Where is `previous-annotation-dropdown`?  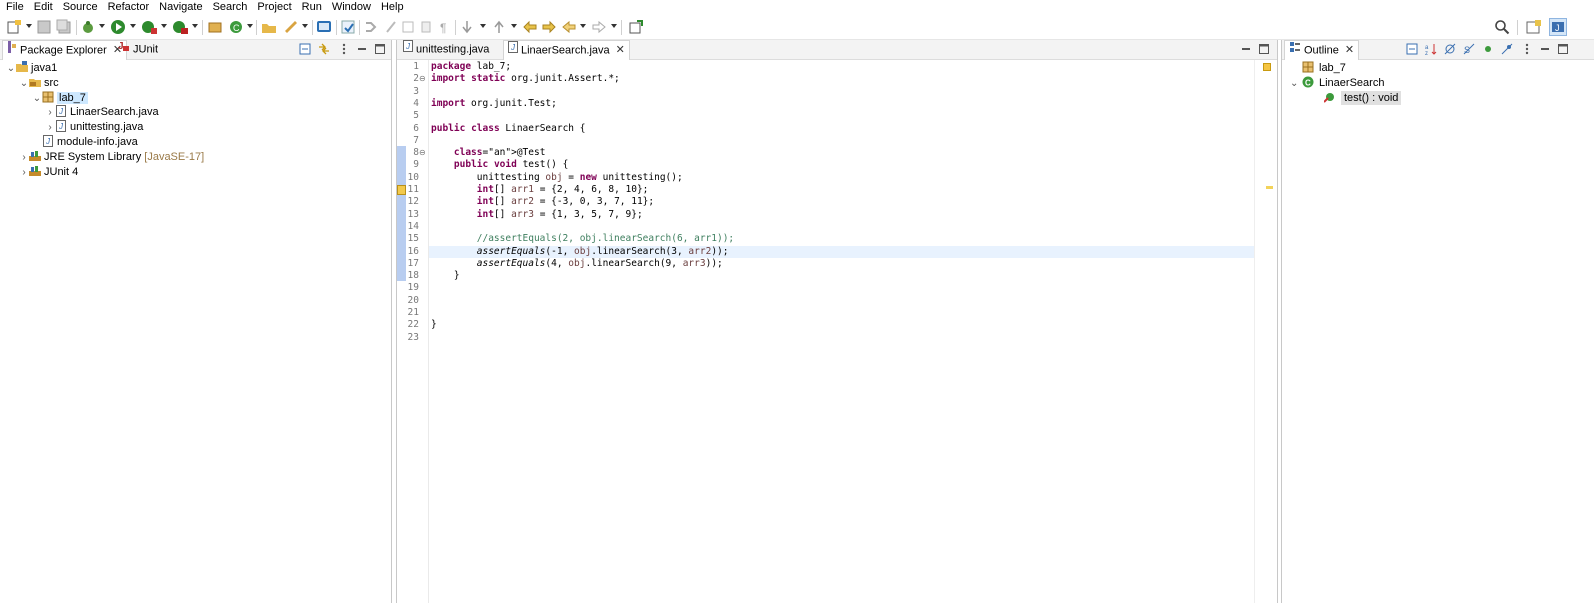 previous-annotation-dropdown is located at coordinates (514, 26).